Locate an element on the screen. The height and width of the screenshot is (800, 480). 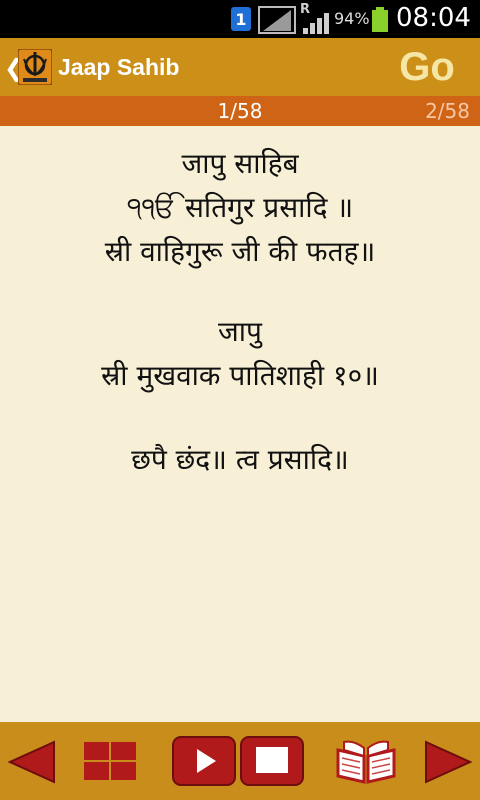
verse-line: छपै छंद॥ त्व प्रसादि॥ is located at coordinates (240, 459).